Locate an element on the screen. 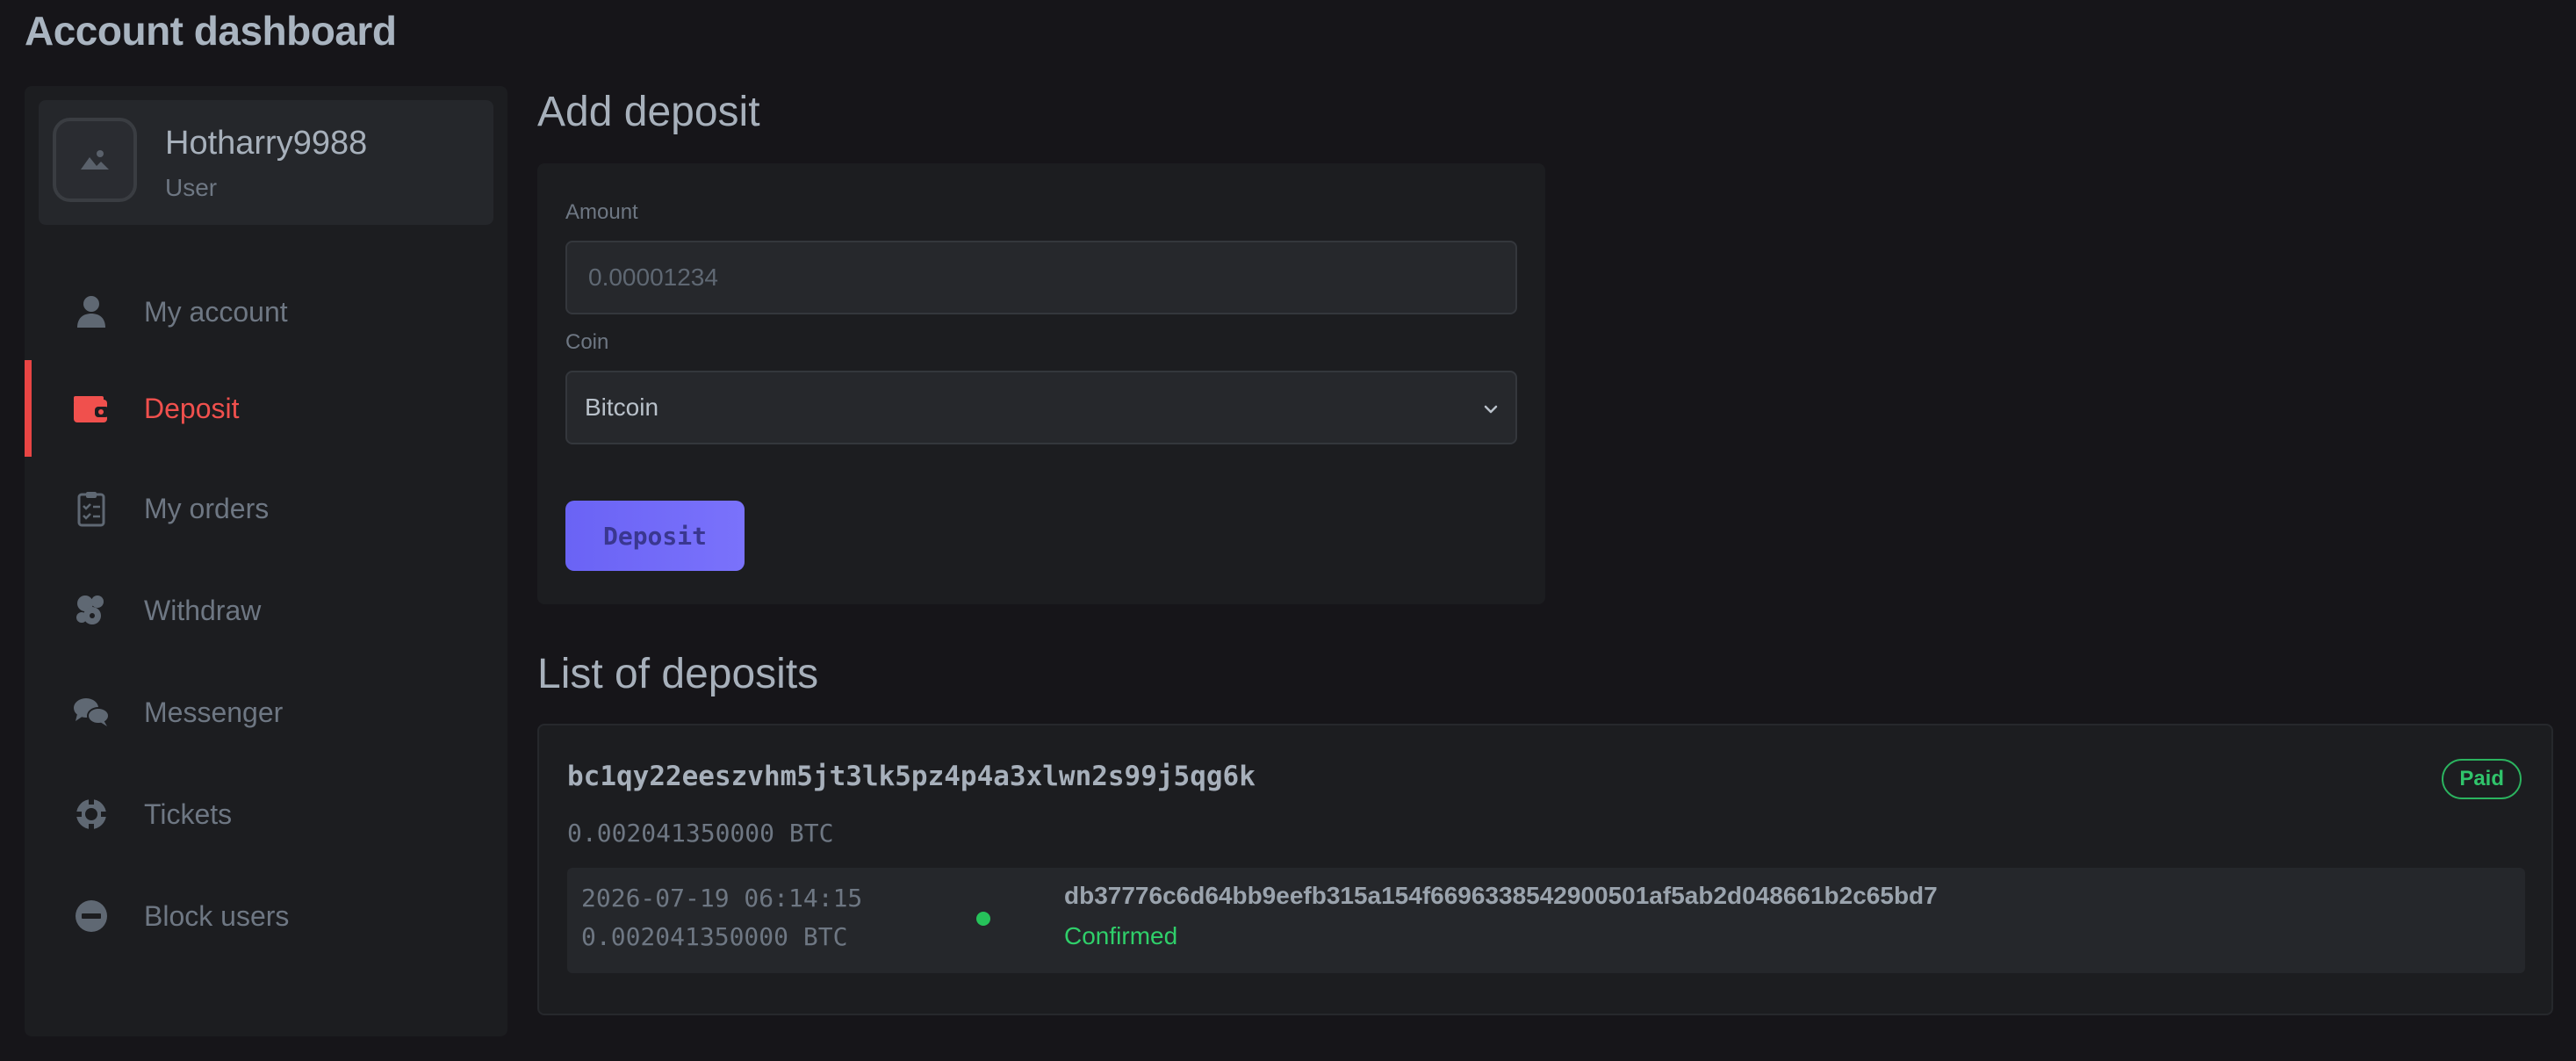 The height and width of the screenshot is (1061, 2576). user-icon is located at coordinates (91, 312).